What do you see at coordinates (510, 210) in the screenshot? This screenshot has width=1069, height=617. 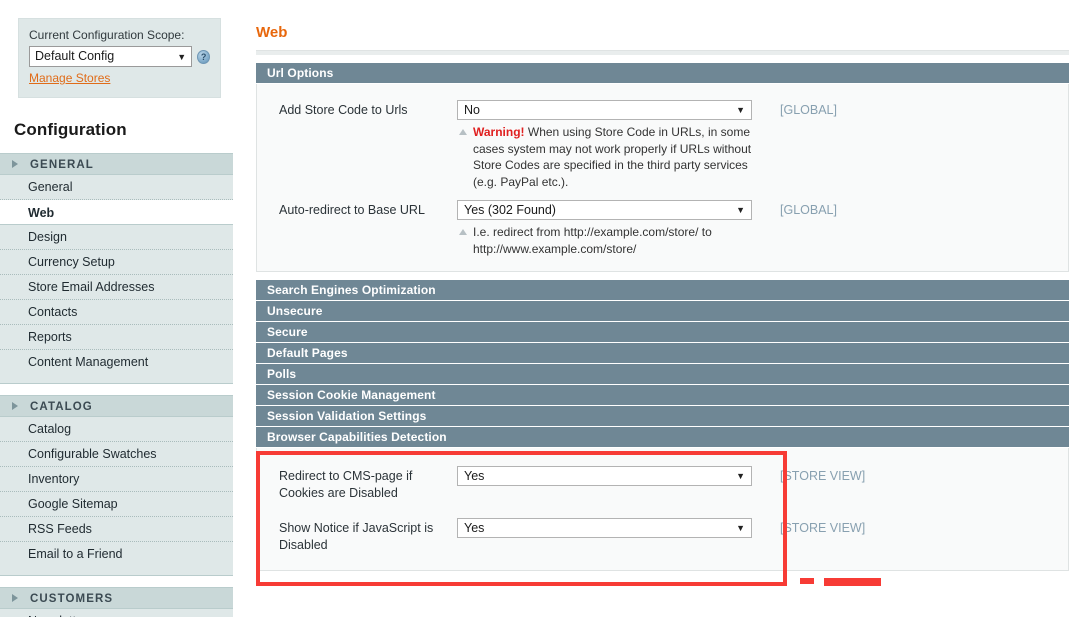 I see `select-value: Yes (302 Found)` at bounding box center [510, 210].